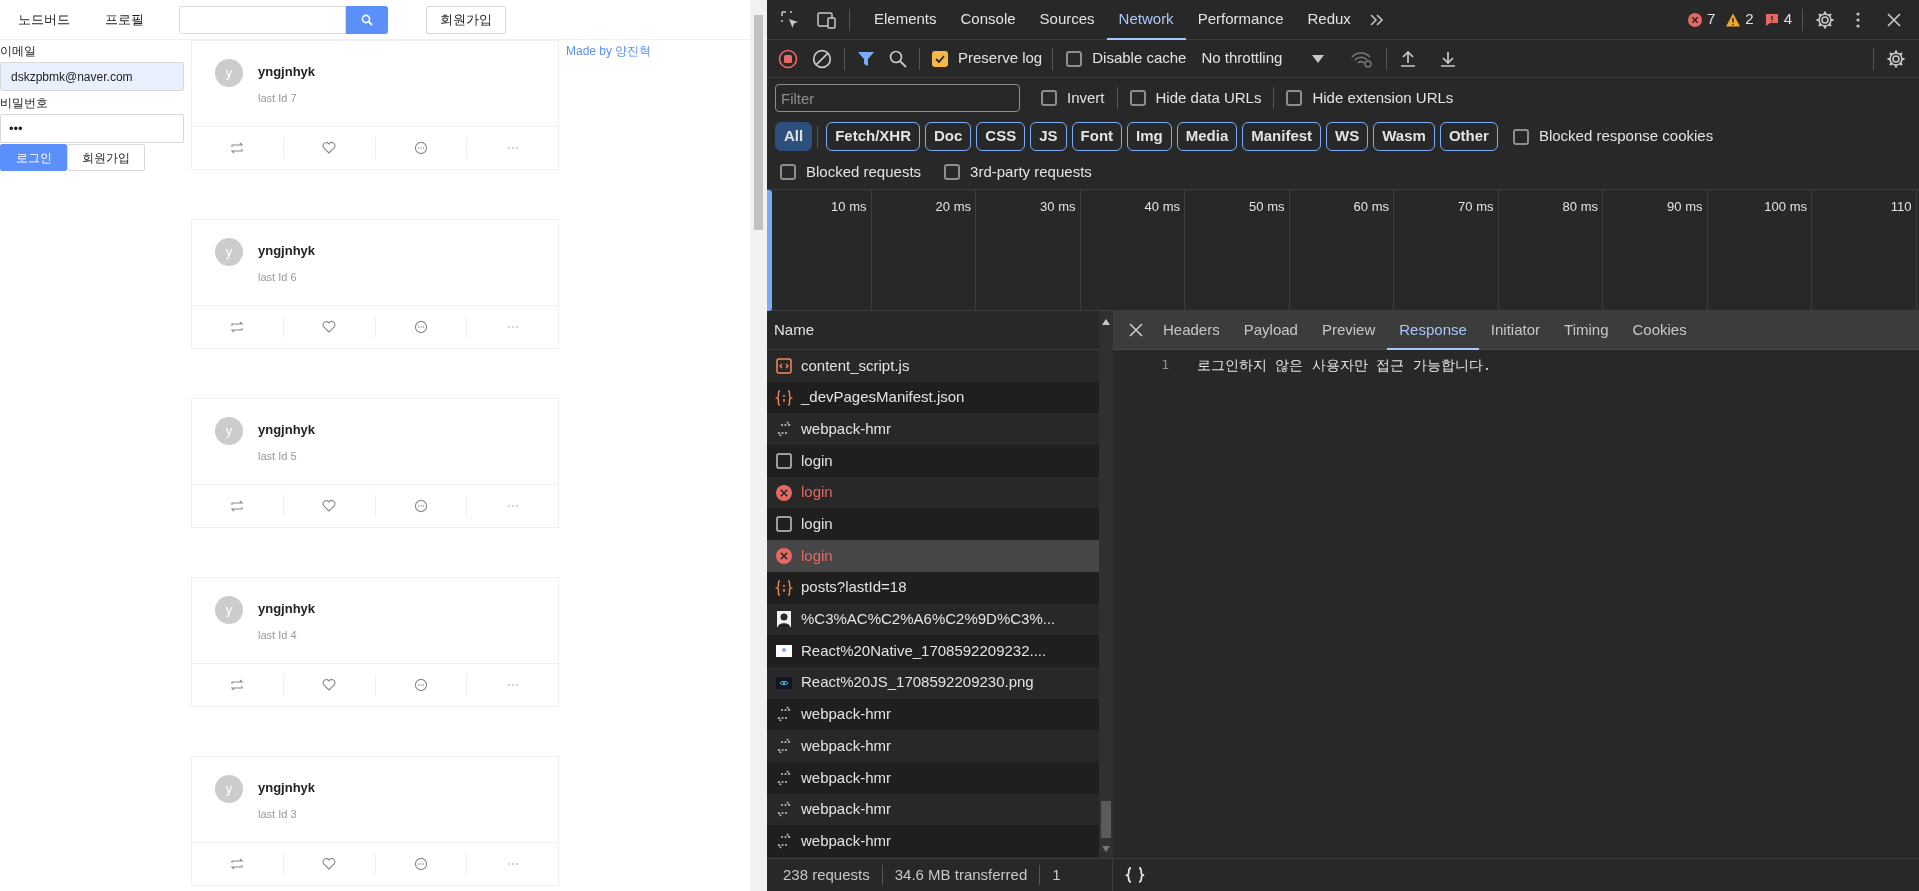  What do you see at coordinates (92, 76) in the screenshot?
I see `email-field: dskzpbmk@naver.com` at bounding box center [92, 76].